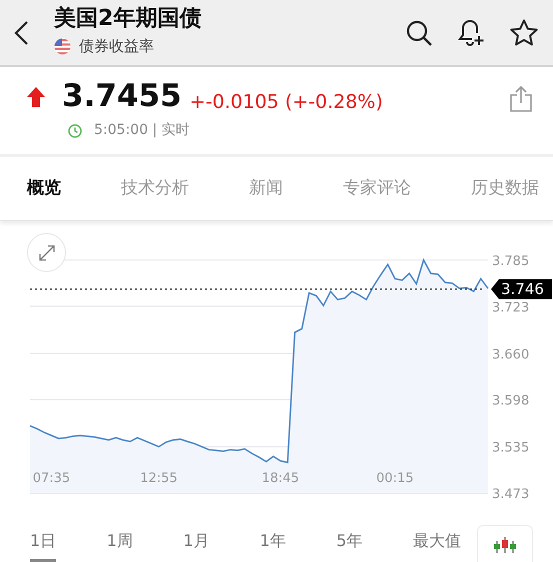 The width and height of the screenshot is (553, 562). Describe the element at coordinates (377, 189) in the screenshot. I see `tab: 专家评论` at that location.